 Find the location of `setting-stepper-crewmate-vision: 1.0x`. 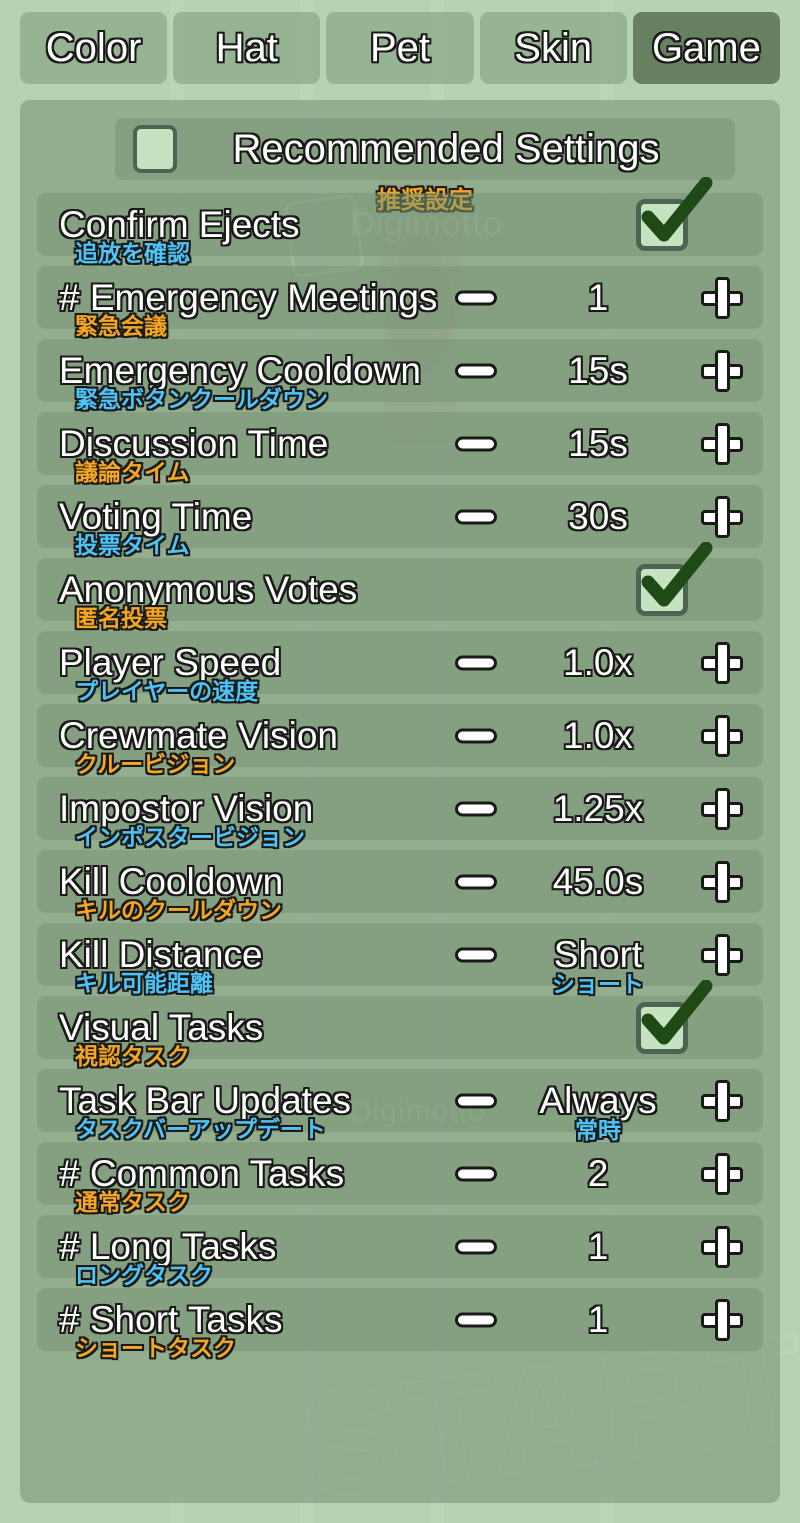

setting-stepper-crewmate-vision: 1.0x is located at coordinates (598, 735).